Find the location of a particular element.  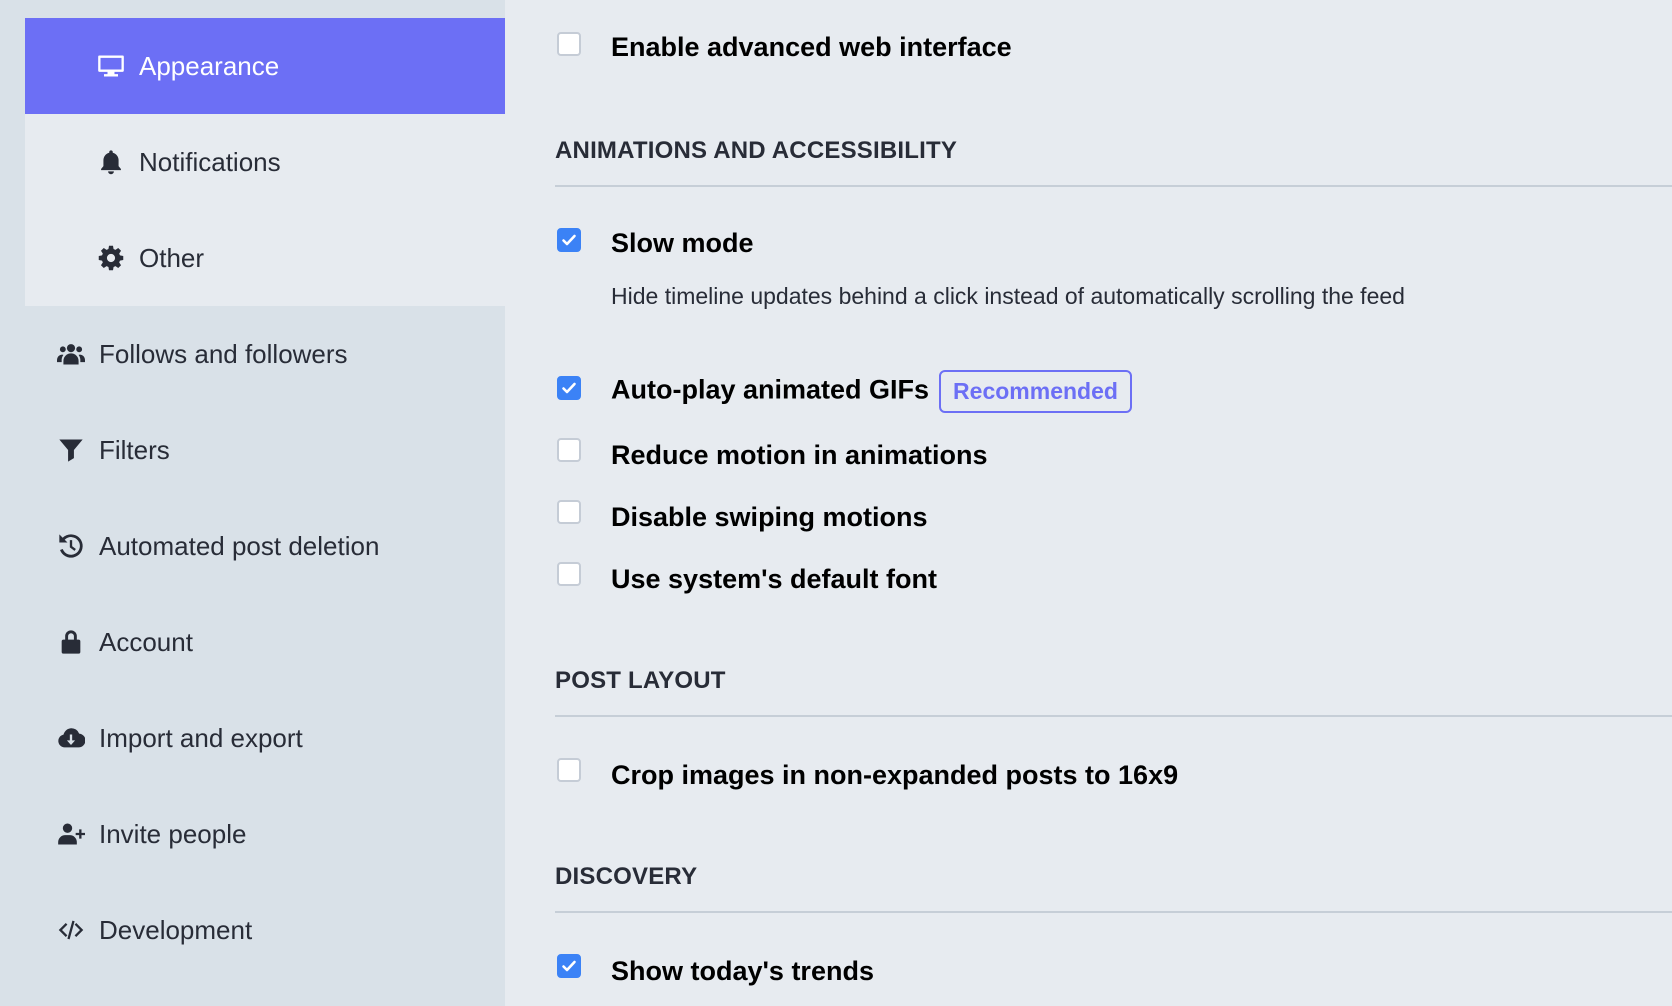

subnav-item-appearance: Appearance is located at coordinates (265, 66).